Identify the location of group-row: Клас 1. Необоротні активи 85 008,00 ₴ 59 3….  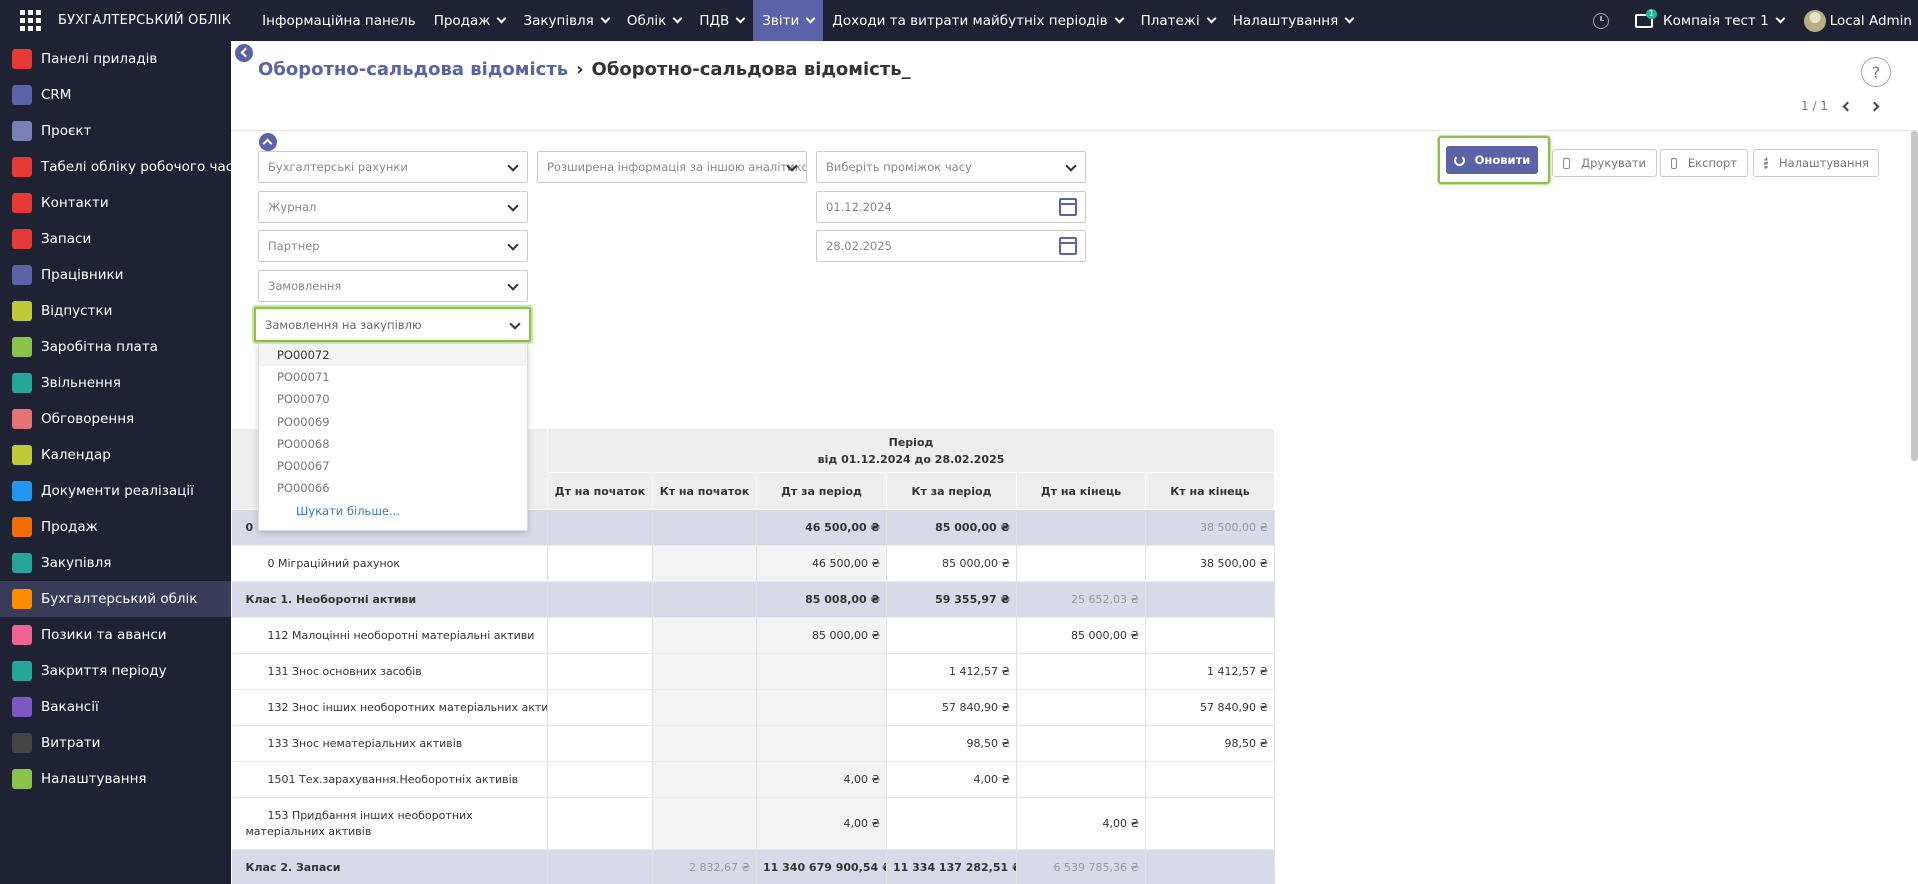
(753, 599).